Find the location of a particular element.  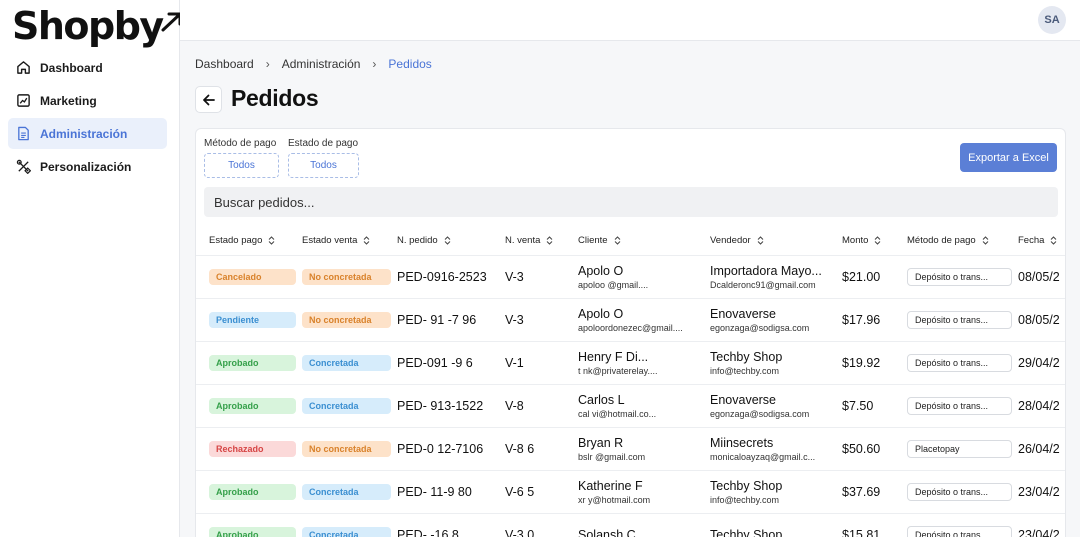

payment-status-select: Todos is located at coordinates (323, 165).